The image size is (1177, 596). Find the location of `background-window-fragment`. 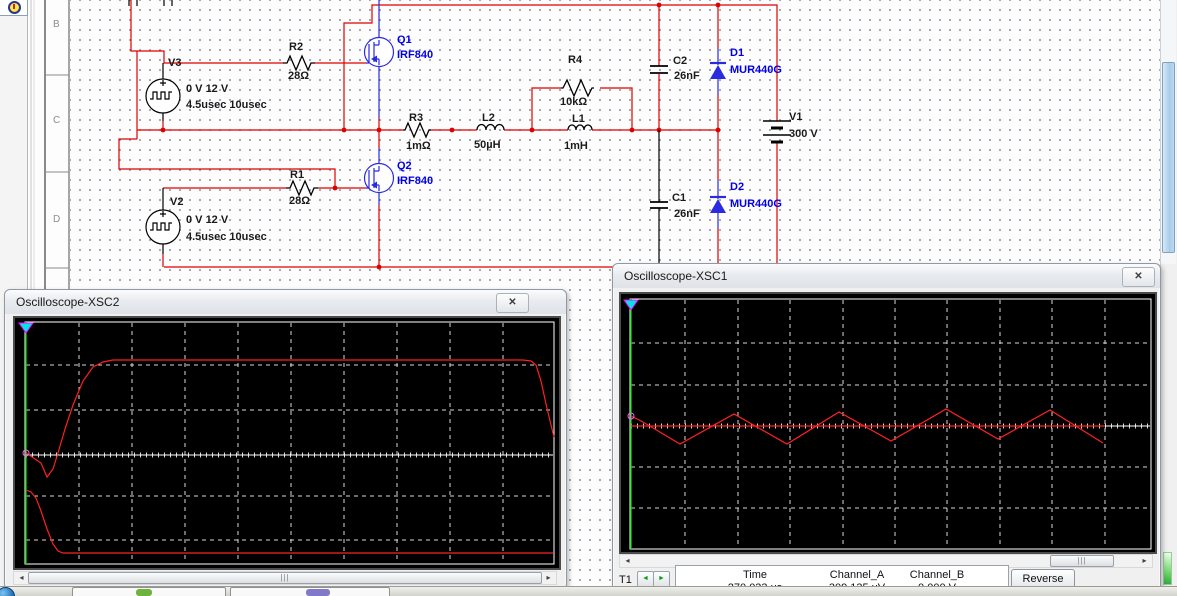

background-window-fragment is located at coordinates (1167, 568).